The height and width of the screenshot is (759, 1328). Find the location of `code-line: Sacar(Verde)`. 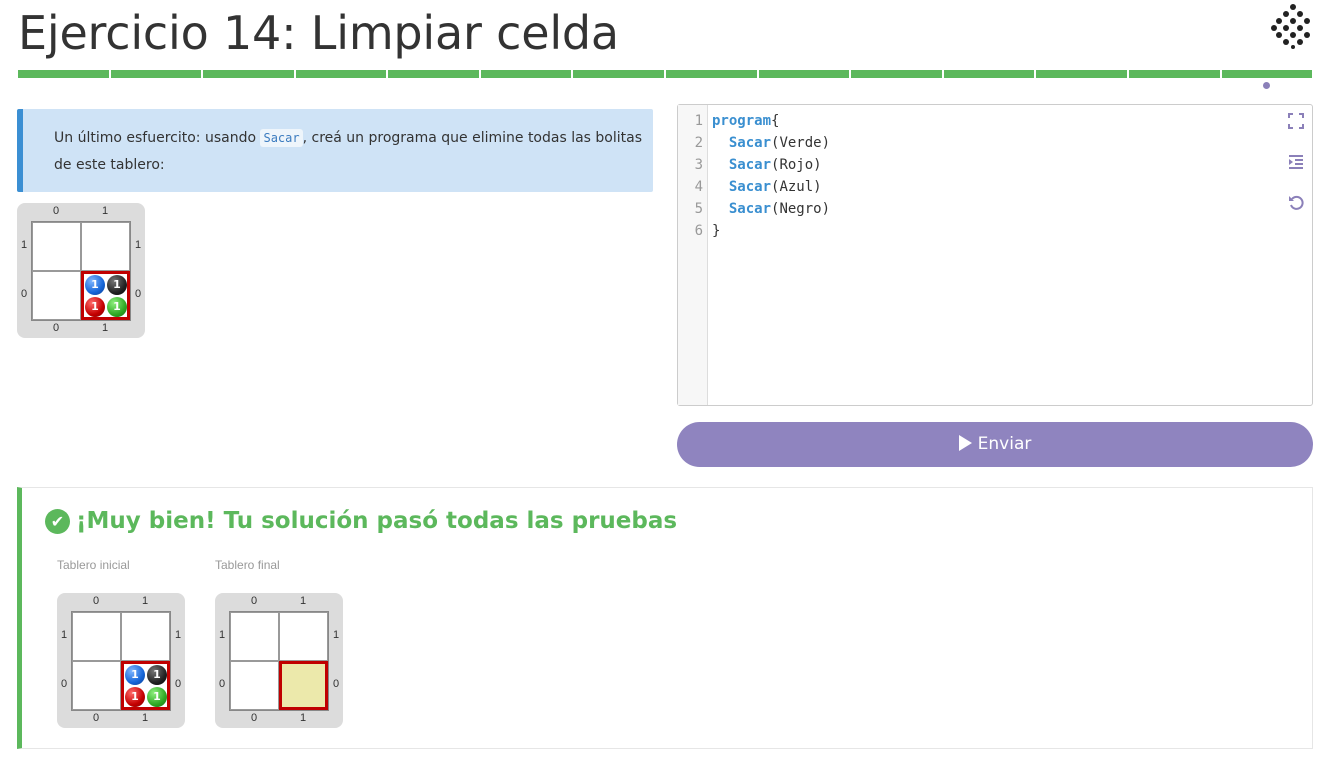

code-line: Sacar(Verde) is located at coordinates (771, 143).